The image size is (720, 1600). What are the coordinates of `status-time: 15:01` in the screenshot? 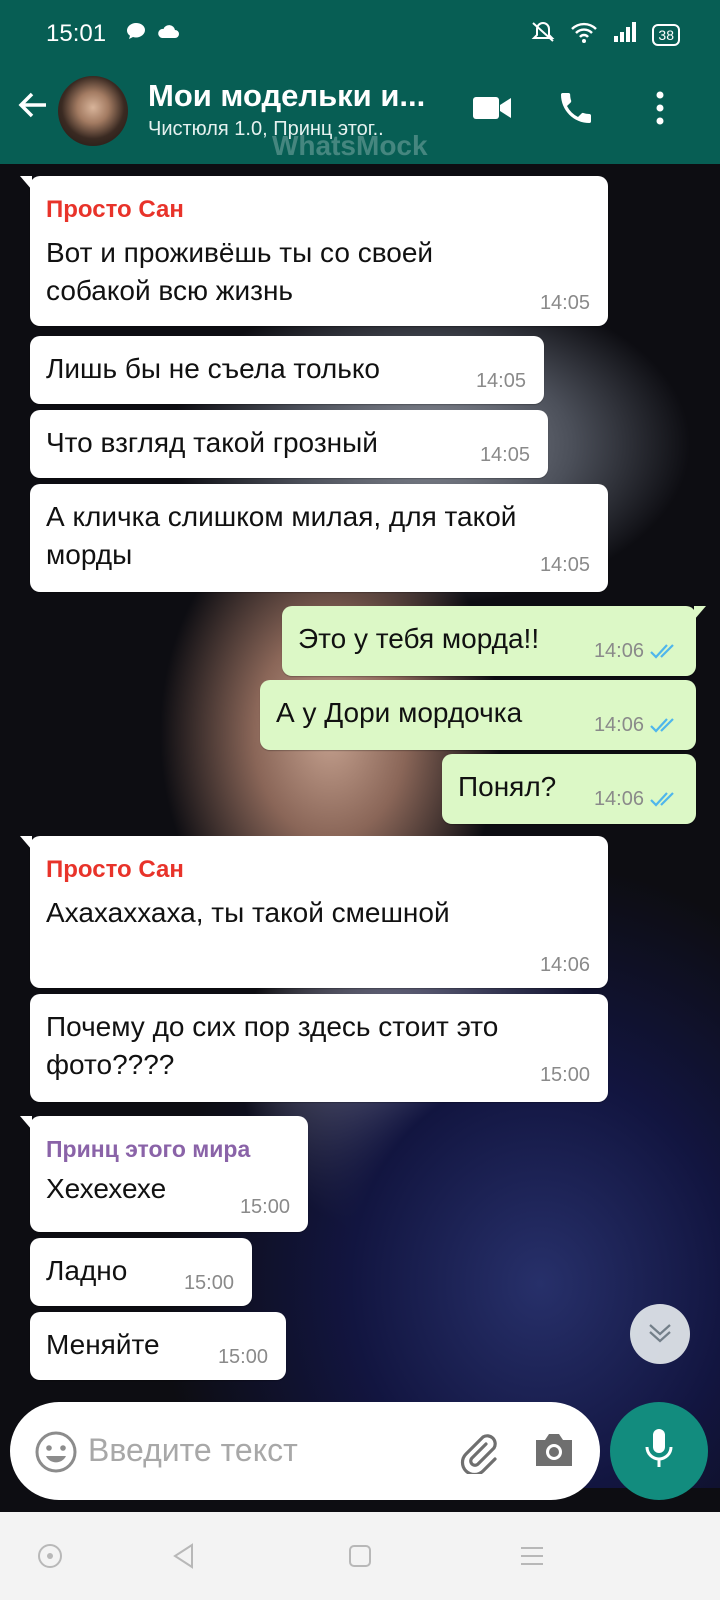 It's located at (76, 33).